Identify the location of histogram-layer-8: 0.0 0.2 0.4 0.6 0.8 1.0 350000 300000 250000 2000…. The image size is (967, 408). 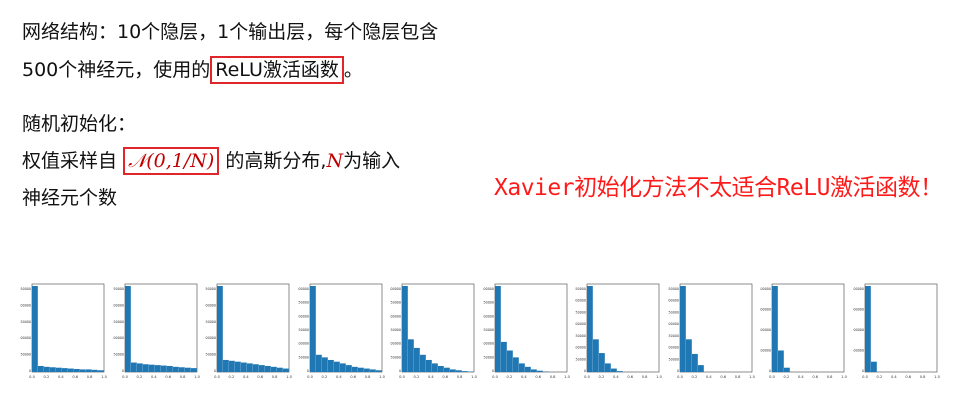
(712, 336).